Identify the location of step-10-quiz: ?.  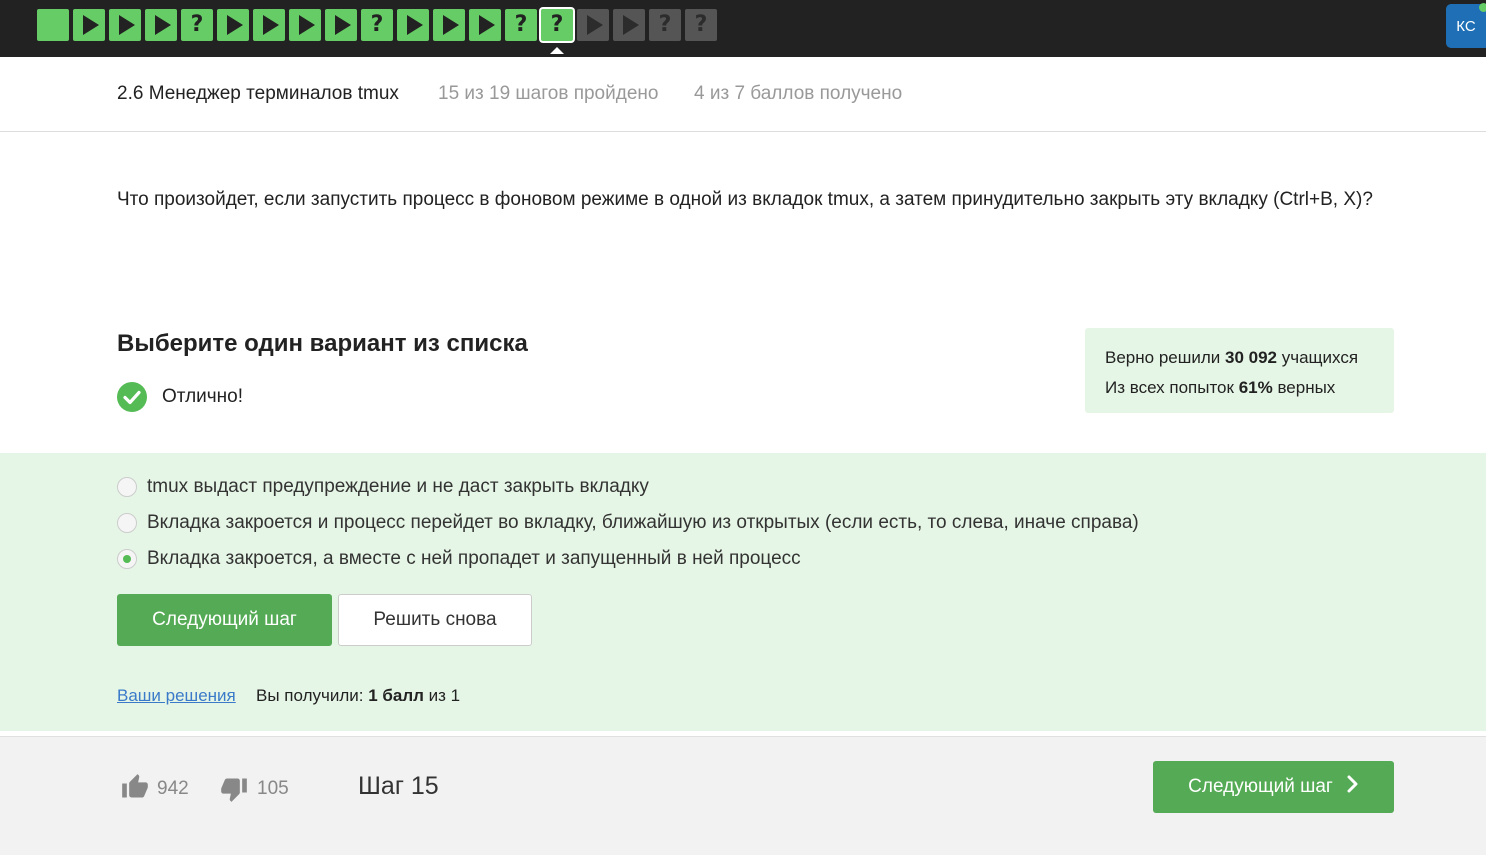
(377, 25).